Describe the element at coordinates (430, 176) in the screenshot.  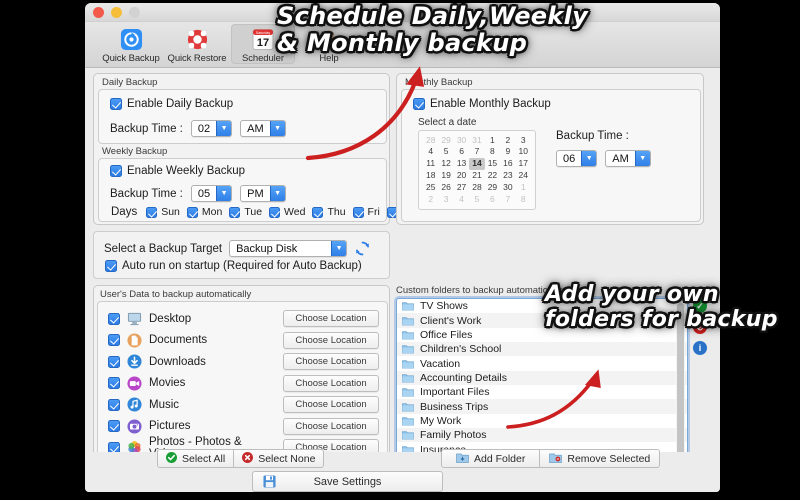
I see `calendar-day: 18` at that location.